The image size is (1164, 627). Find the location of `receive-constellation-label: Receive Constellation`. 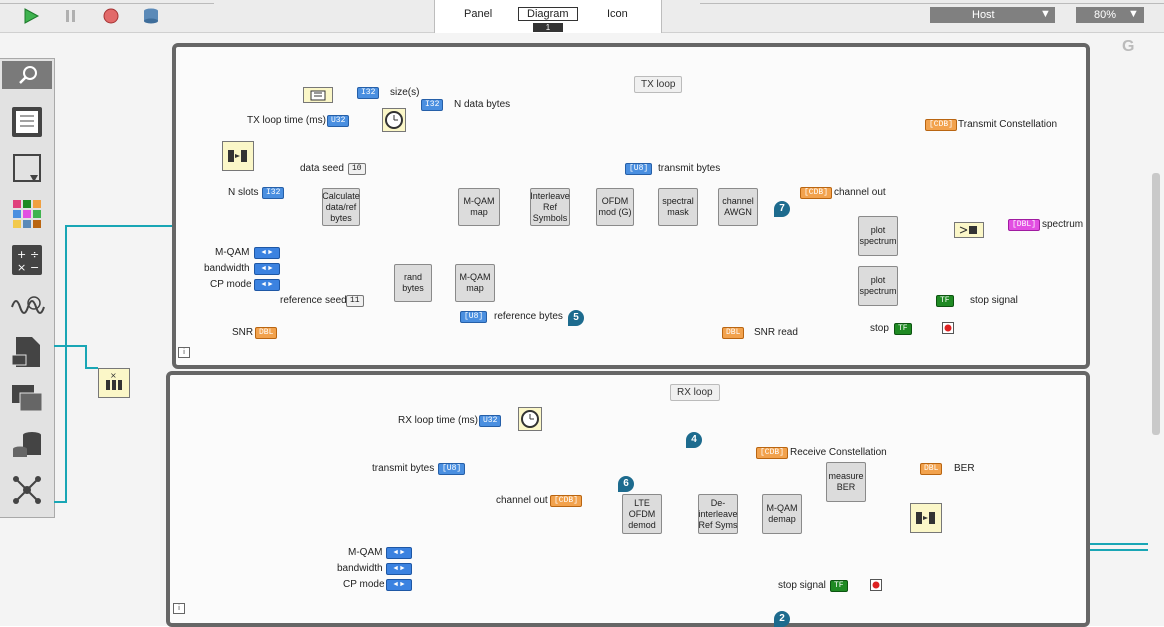

receive-constellation-label: Receive Constellation is located at coordinates (838, 452).